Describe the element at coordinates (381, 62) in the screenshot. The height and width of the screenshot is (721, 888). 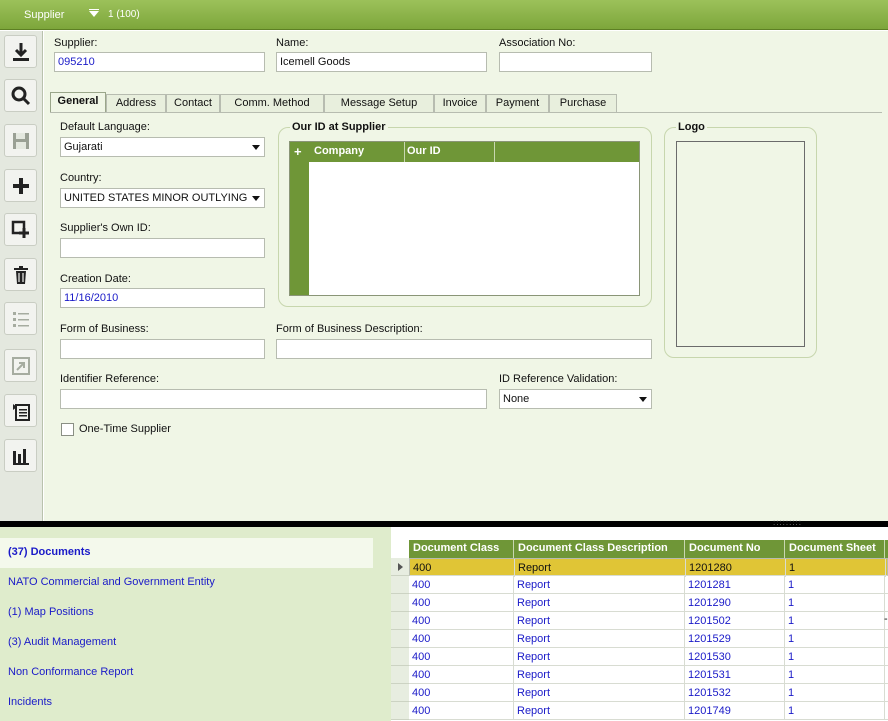
I see `name-field: Icemell Goods` at that location.